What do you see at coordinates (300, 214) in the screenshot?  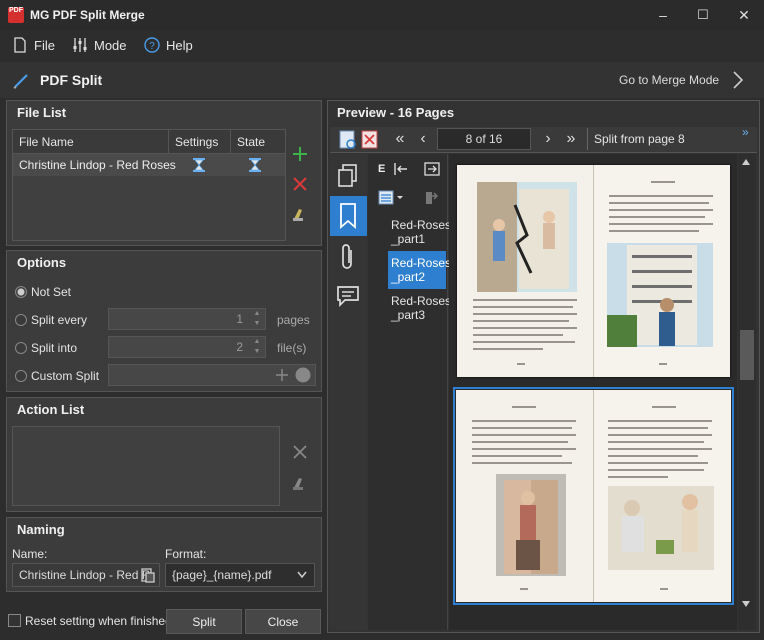 I see `clear-files-icon` at bounding box center [300, 214].